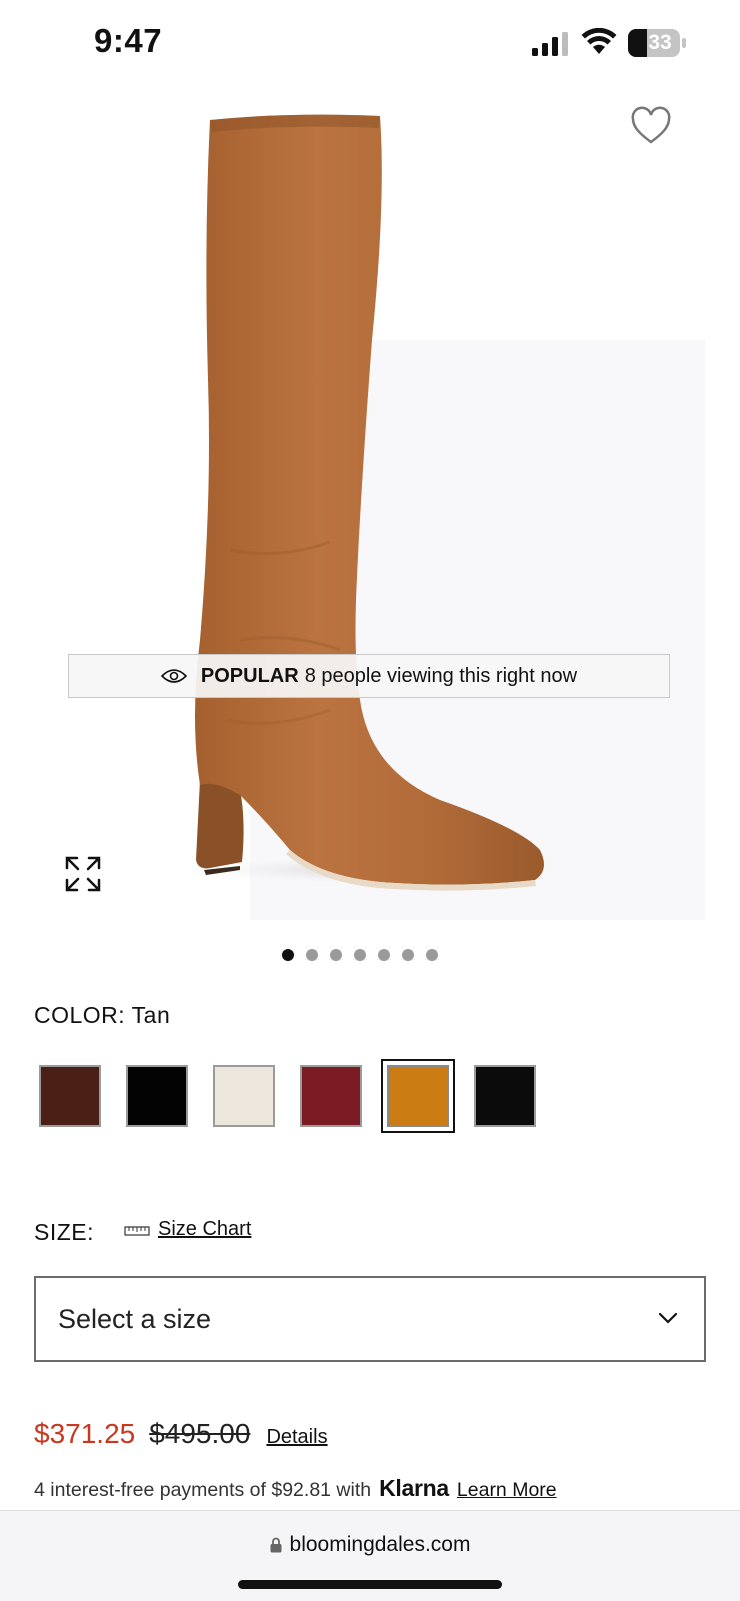 The height and width of the screenshot is (1601, 740). Describe the element at coordinates (414, 1488) in the screenshot. I see `klarna-logo: Klarna` at that location.